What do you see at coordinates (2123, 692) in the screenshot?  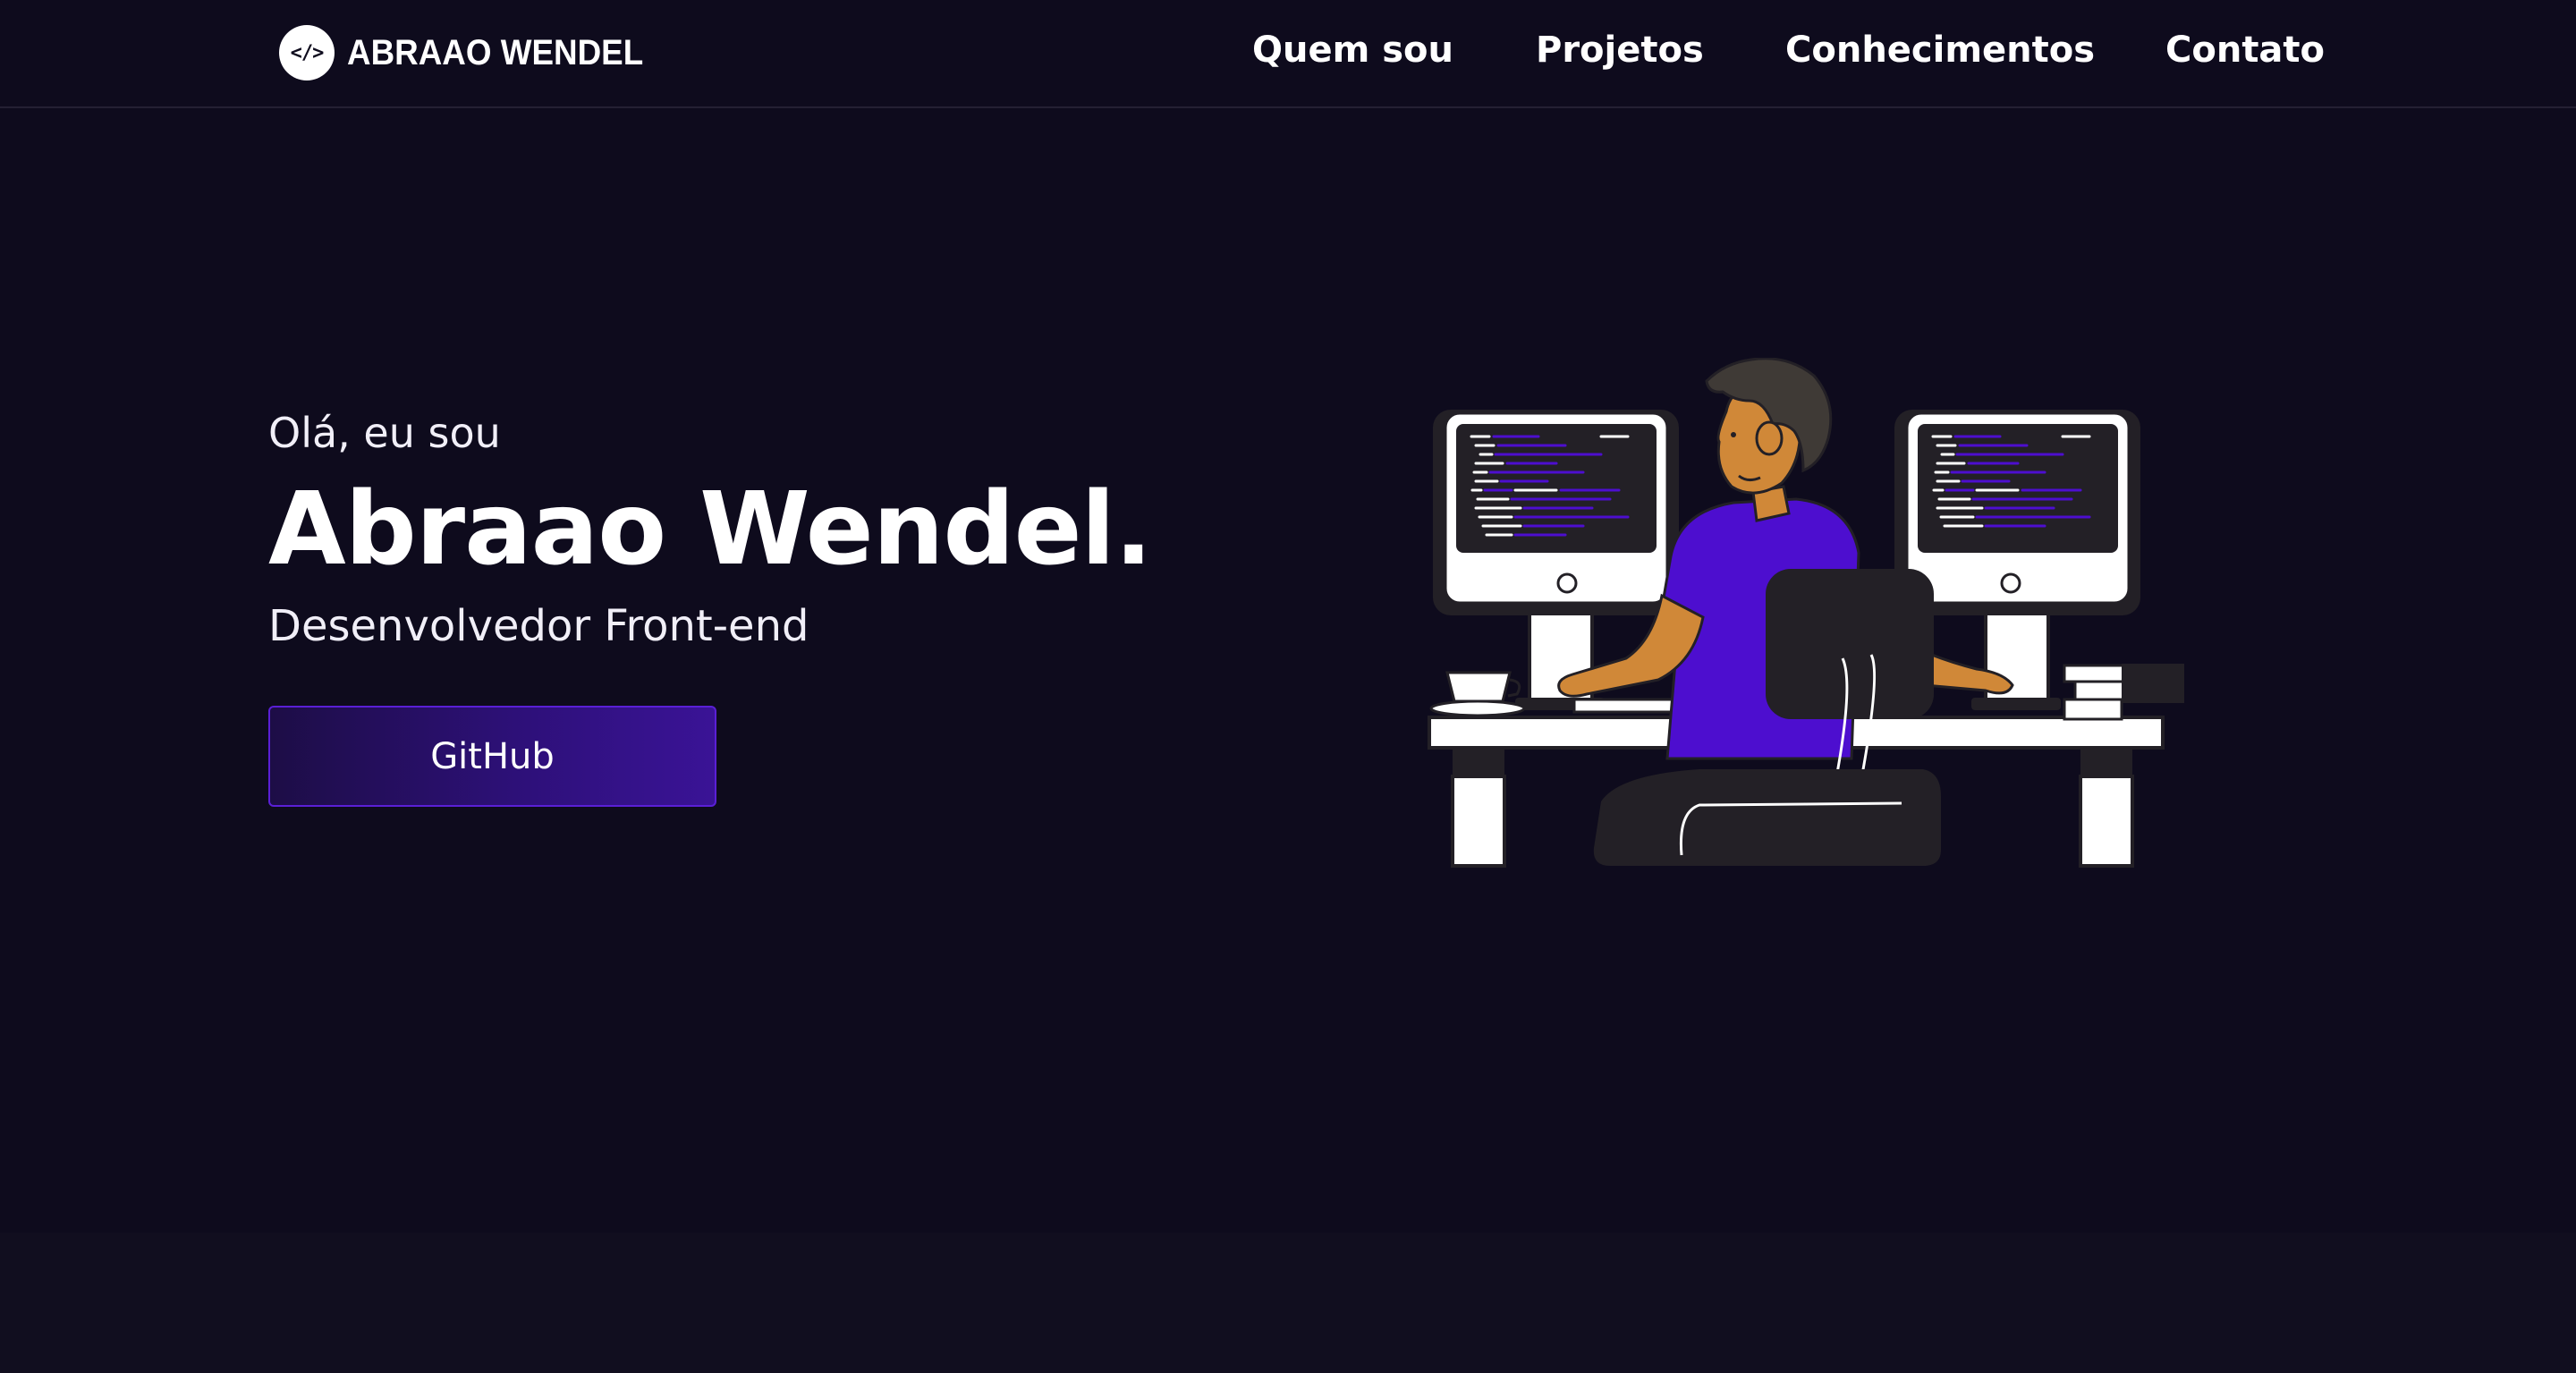 I see `books-stack` at bounding box center [2123, 692].